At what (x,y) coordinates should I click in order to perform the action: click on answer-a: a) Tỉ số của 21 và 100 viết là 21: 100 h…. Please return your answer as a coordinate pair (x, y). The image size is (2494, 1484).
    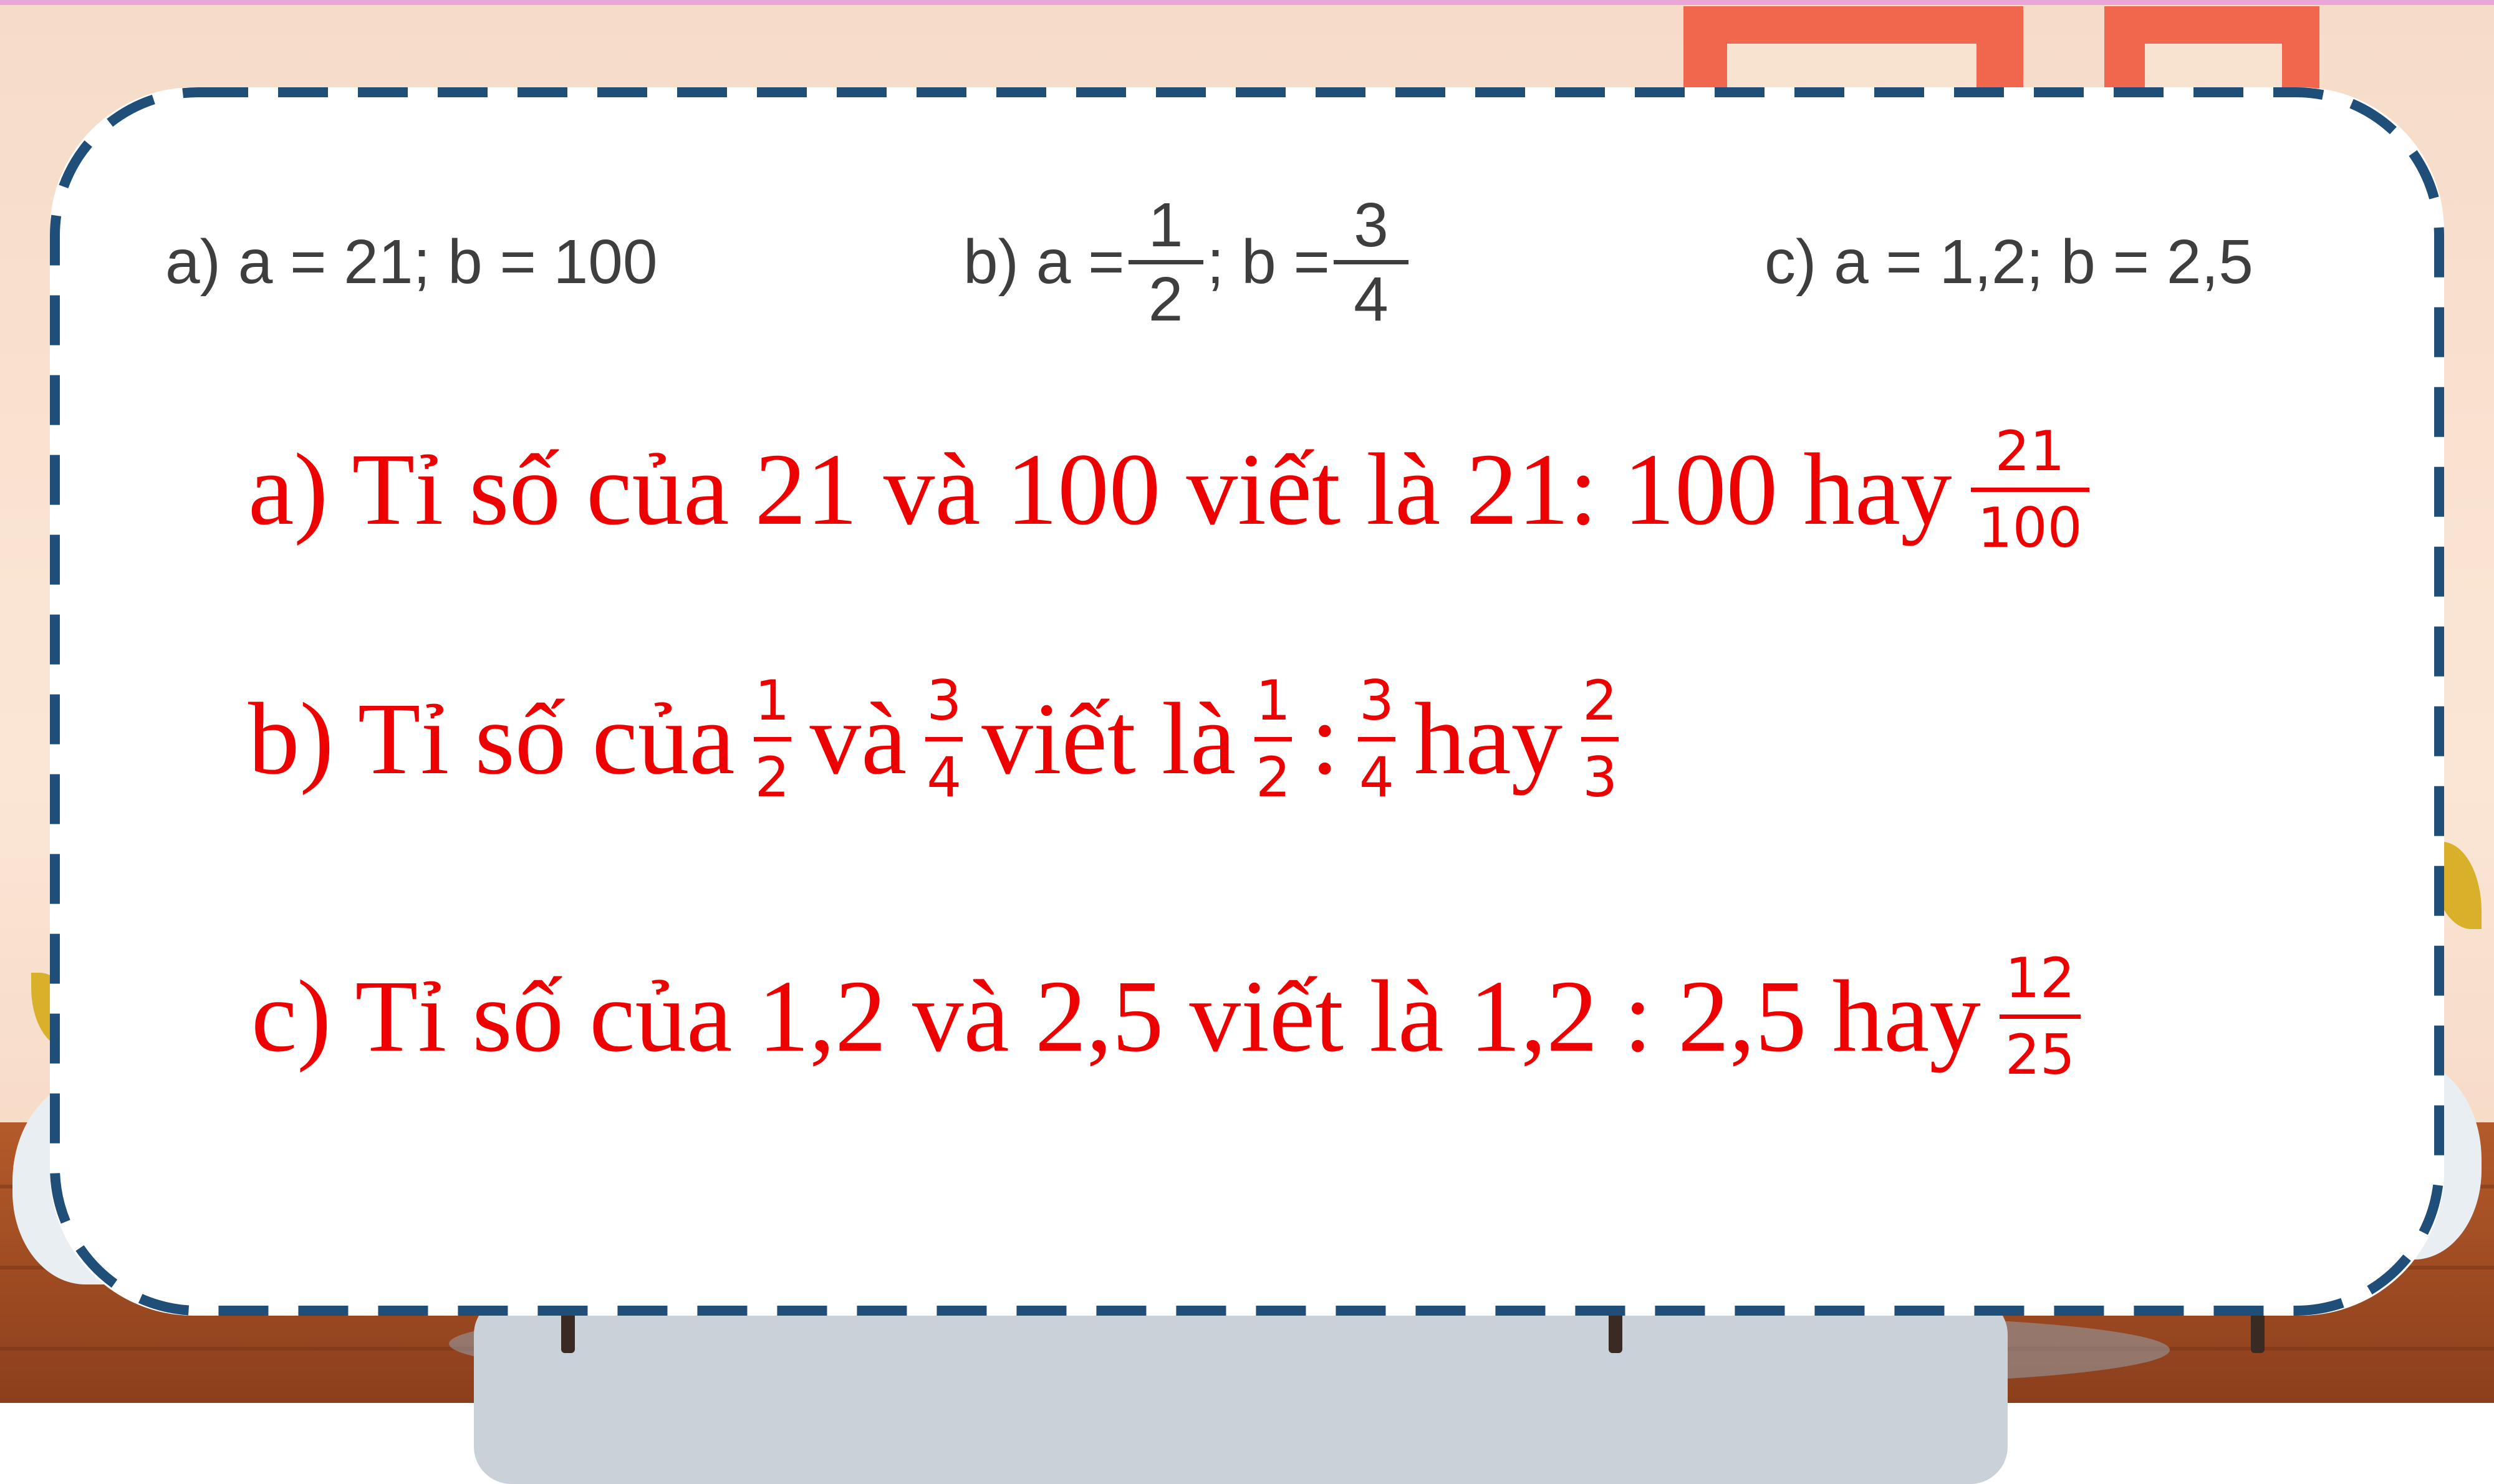
    Looking at the image, I should click on (1167, 490).